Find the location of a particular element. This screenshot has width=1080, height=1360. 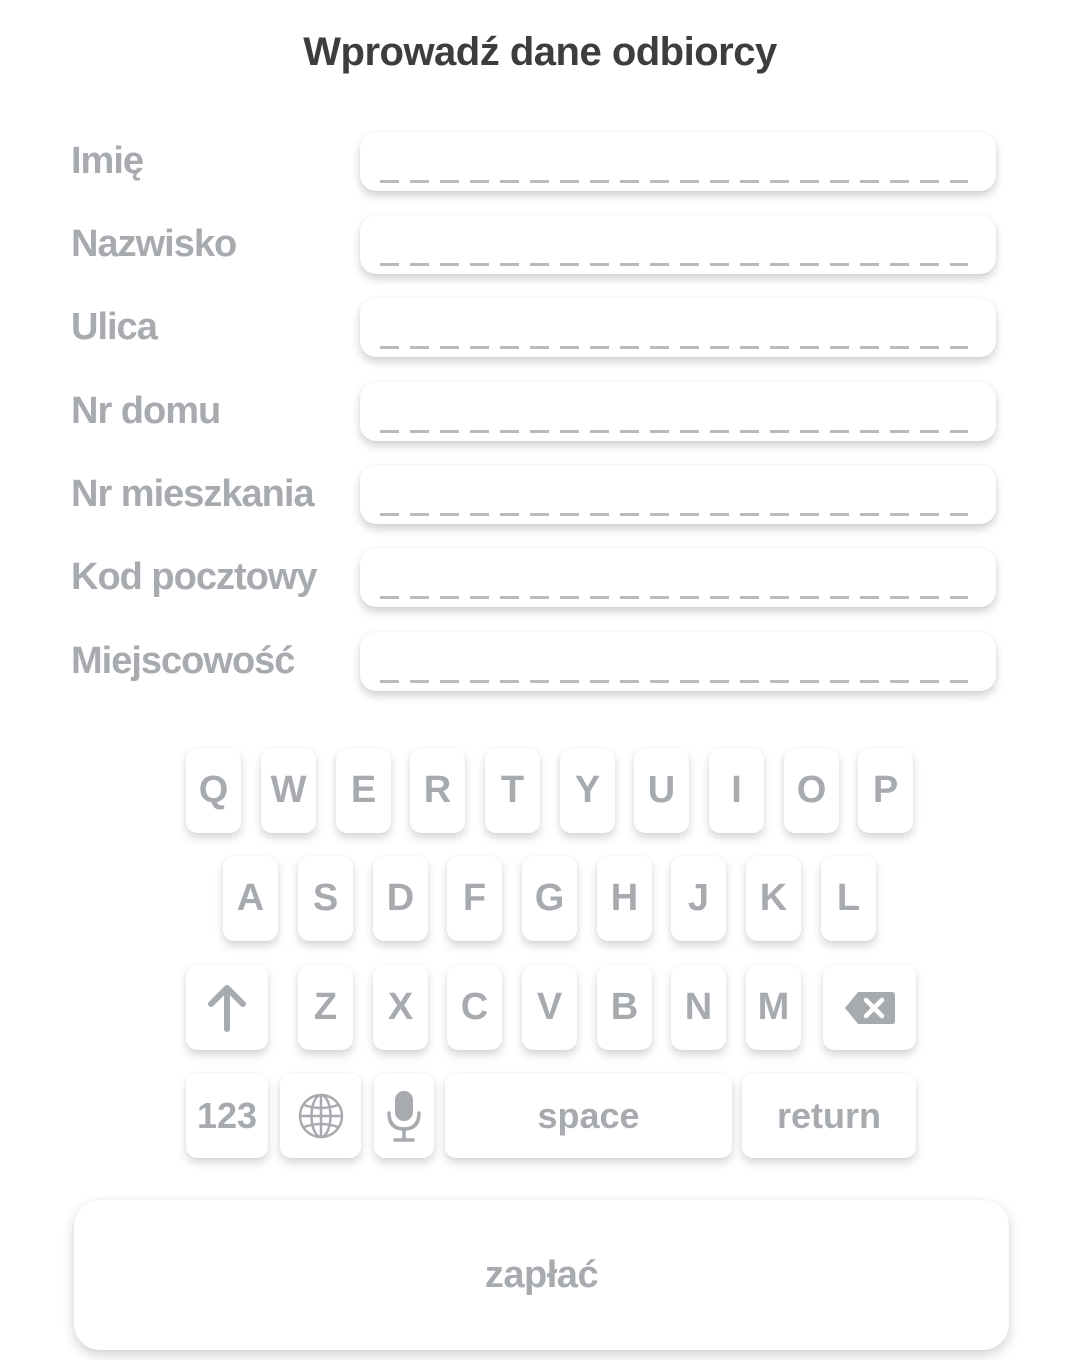

postal-code-field is located at coordinates (678, 577).